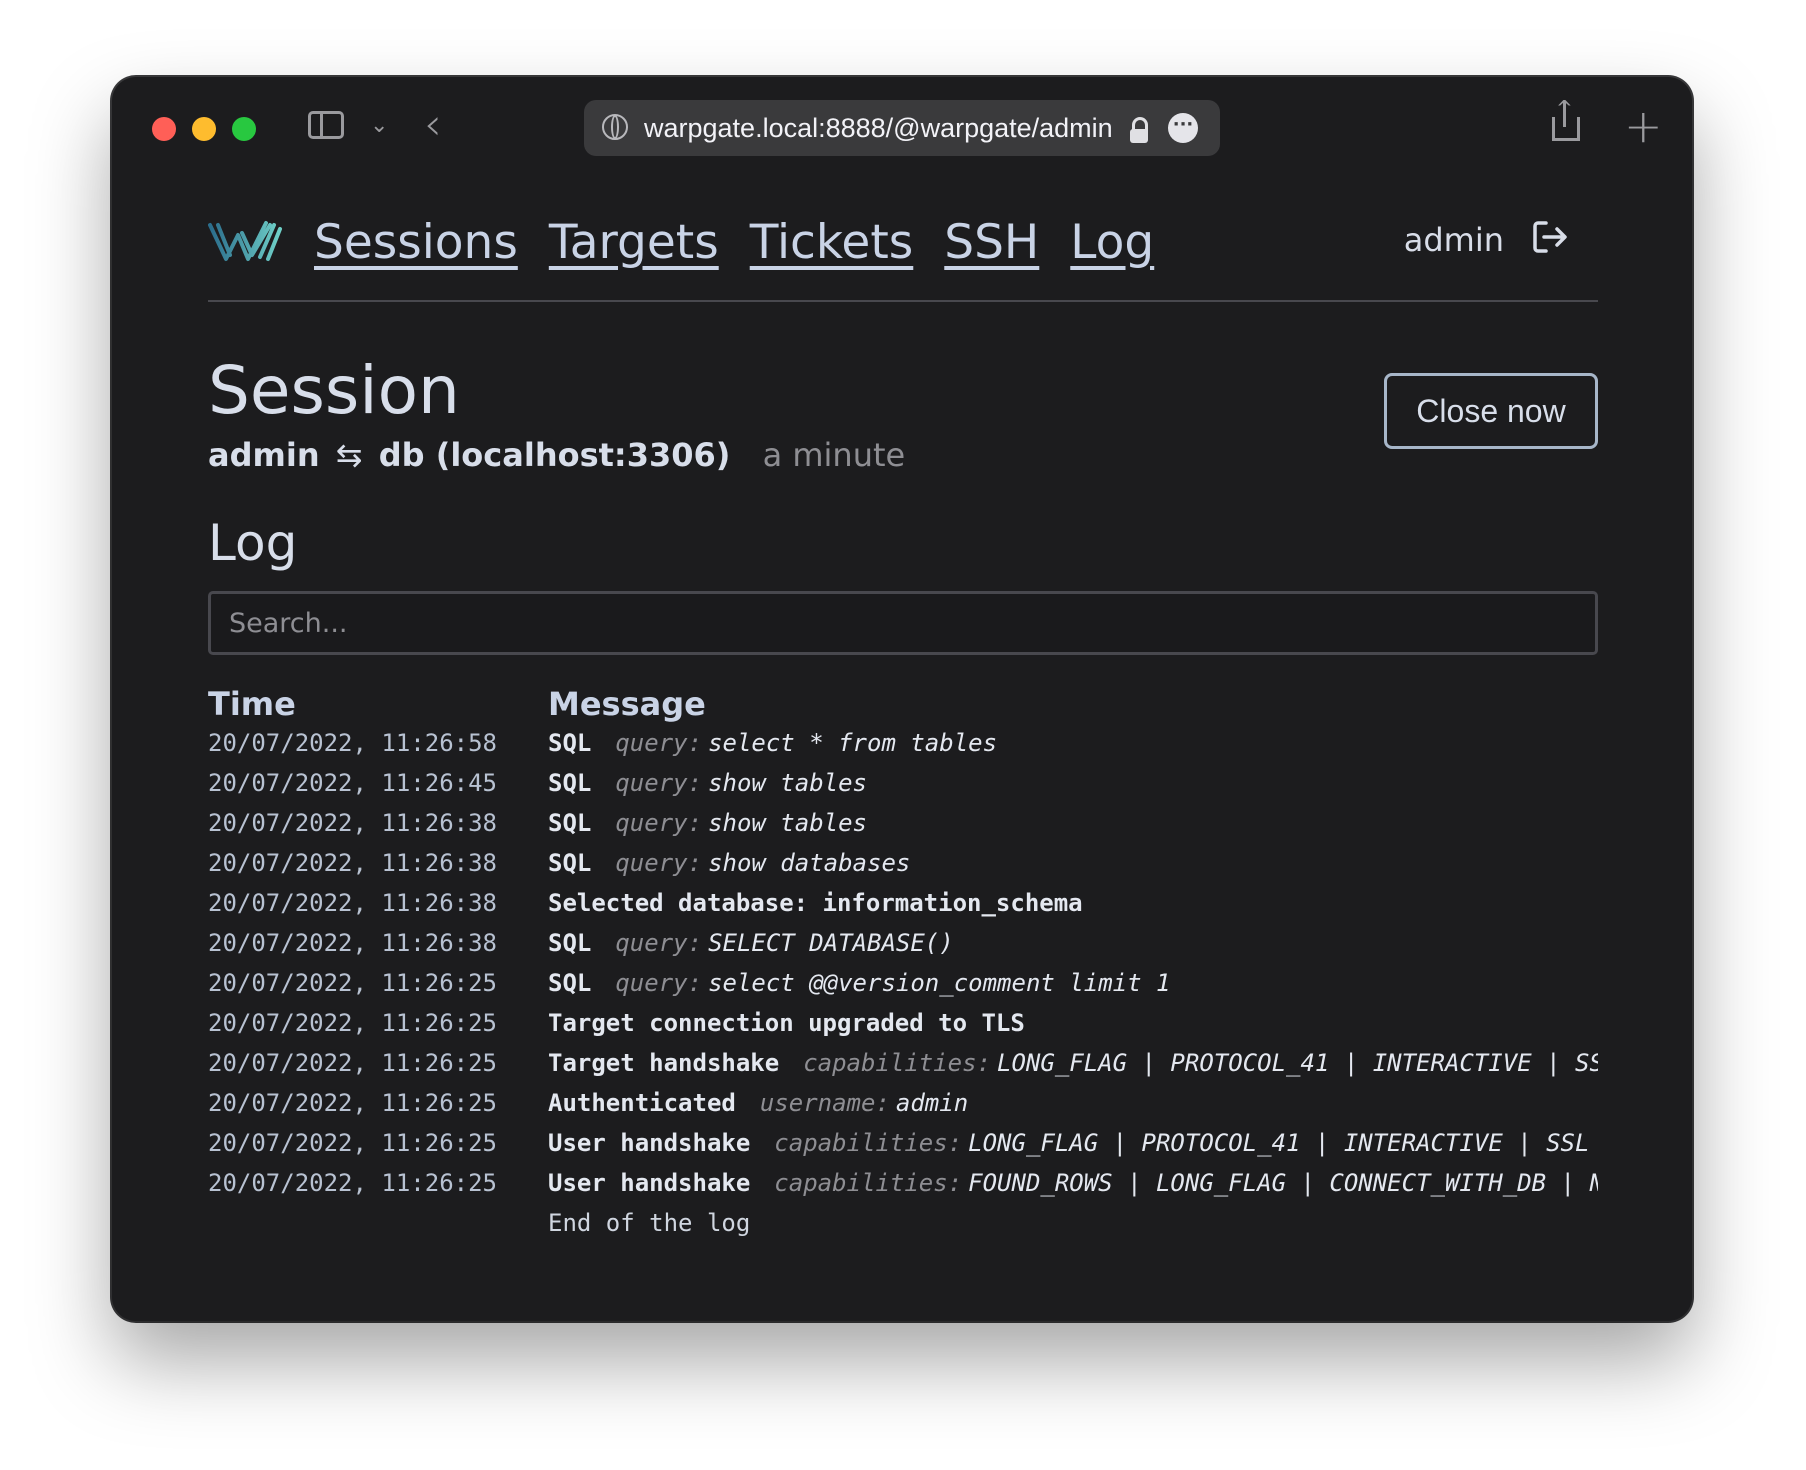 The width and height of the screenshot is (1806, 1470). I want to click on address-text: warpgate.local:8888/@warpgate/admin, so click(879, 128).